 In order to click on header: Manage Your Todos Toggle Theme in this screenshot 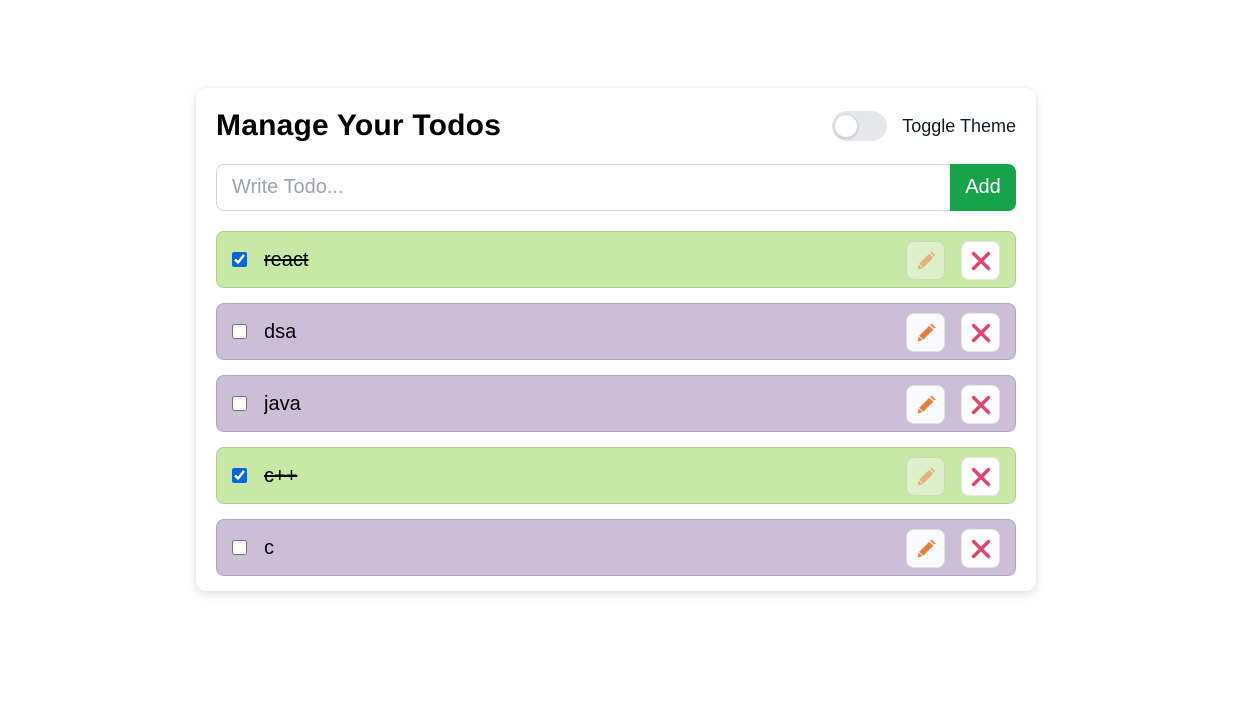, I will do `click(616, 126)`.